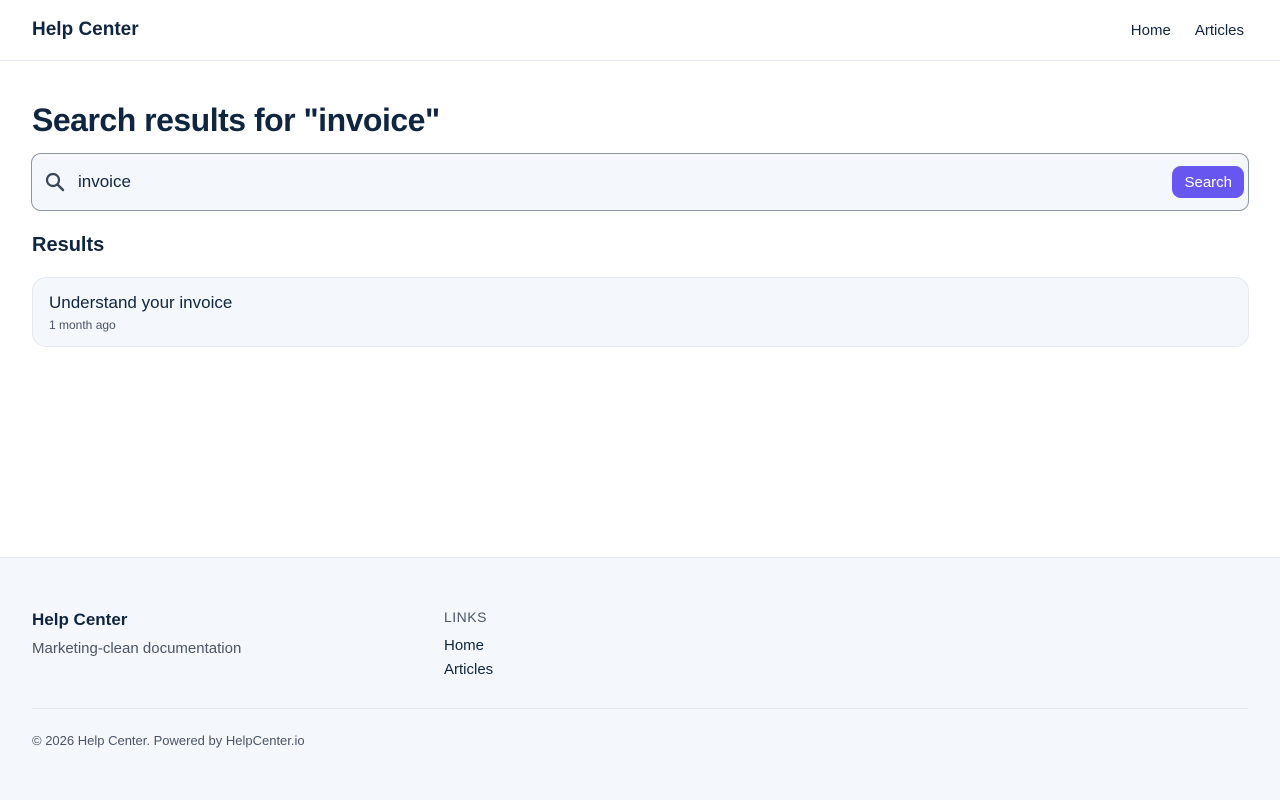 This screenshot has width=1280, height=800. Describe the element at coordinates (468, 669) in the screenshot. I see `footer-link-articles: Articles` at that location.